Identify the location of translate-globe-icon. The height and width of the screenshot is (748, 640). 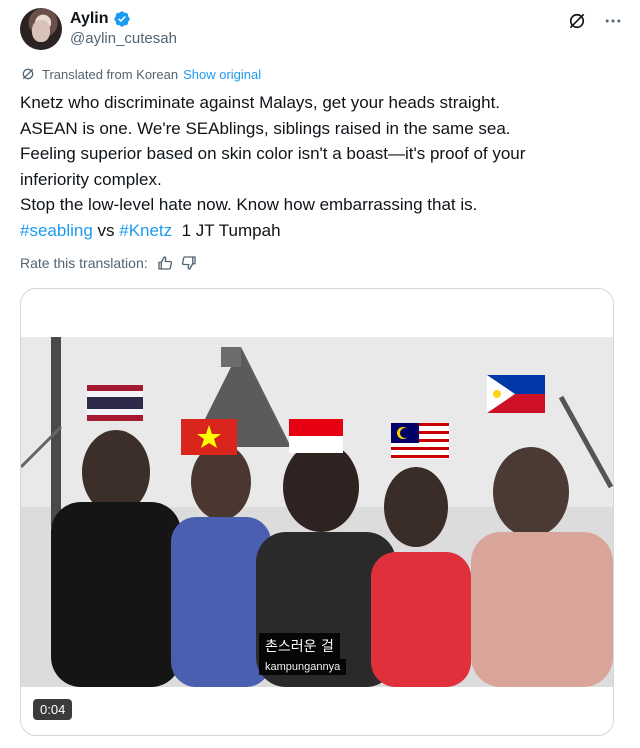
(28, 74).